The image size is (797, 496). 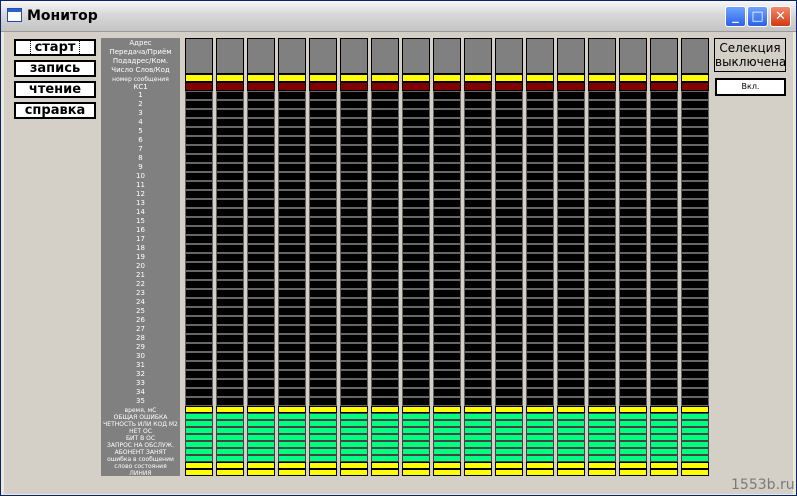 I want to click on footer-row-label: НЕТ ОС, so click(x=140, y=431).